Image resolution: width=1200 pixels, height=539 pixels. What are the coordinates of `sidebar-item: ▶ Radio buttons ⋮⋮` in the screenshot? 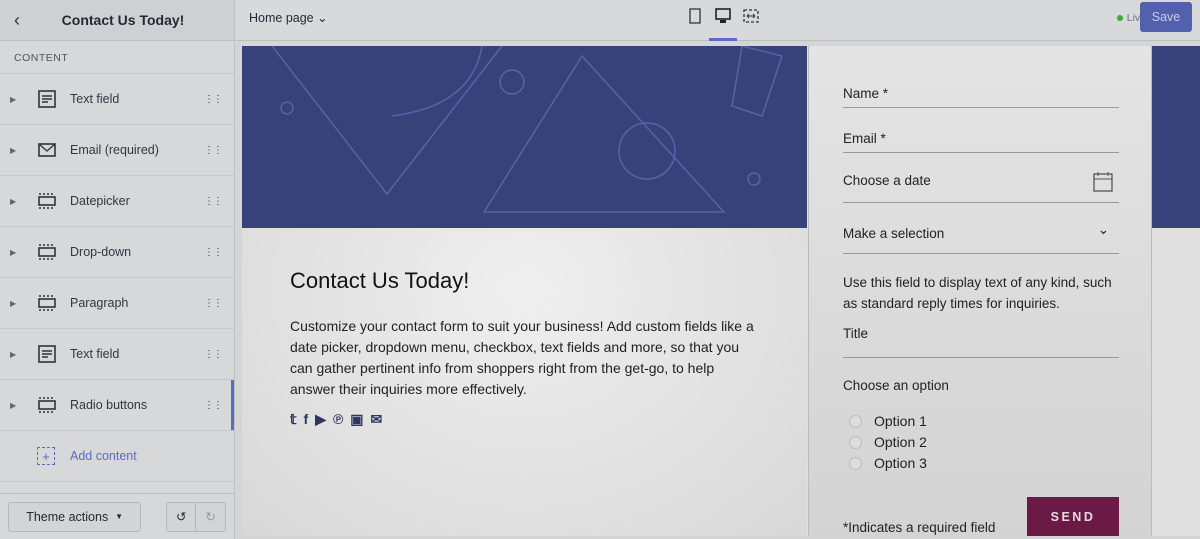 It's located at (117, 405).